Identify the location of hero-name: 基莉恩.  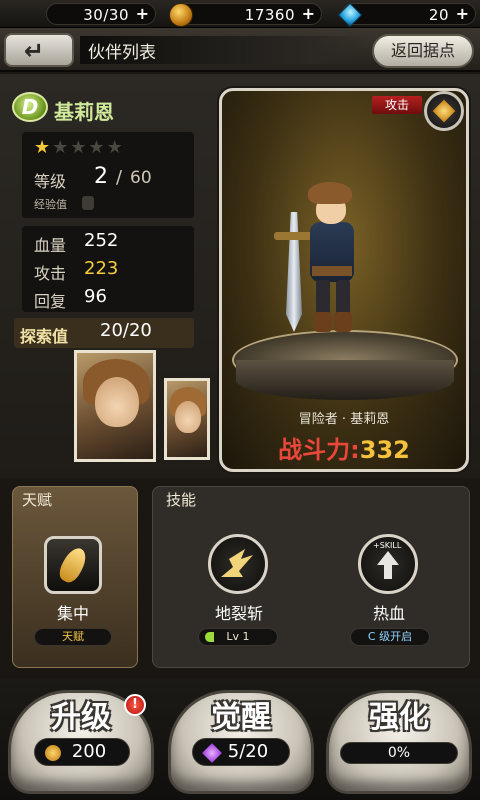
(84, 112).